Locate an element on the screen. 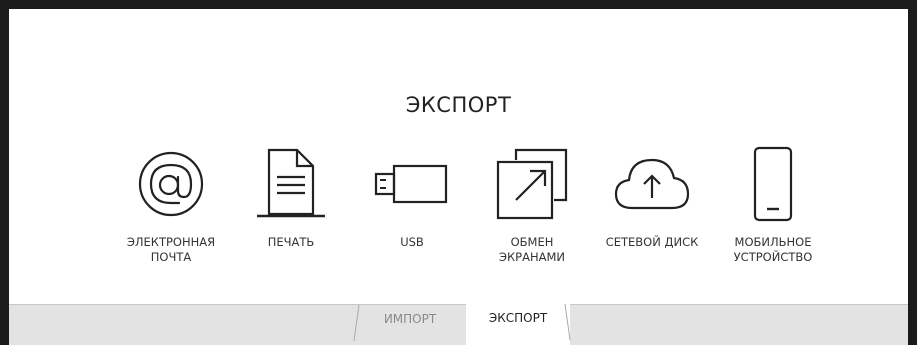  tab-import-left-edge is located at coordinates (356, 323).